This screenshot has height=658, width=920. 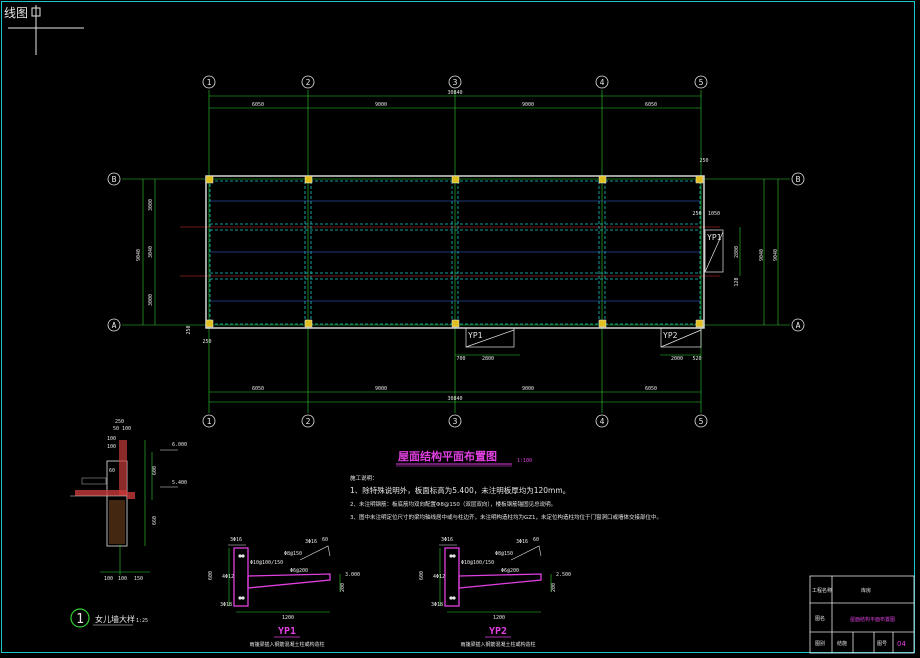 I want to click on svg-text: 3.000, so click(x=352, y=575).